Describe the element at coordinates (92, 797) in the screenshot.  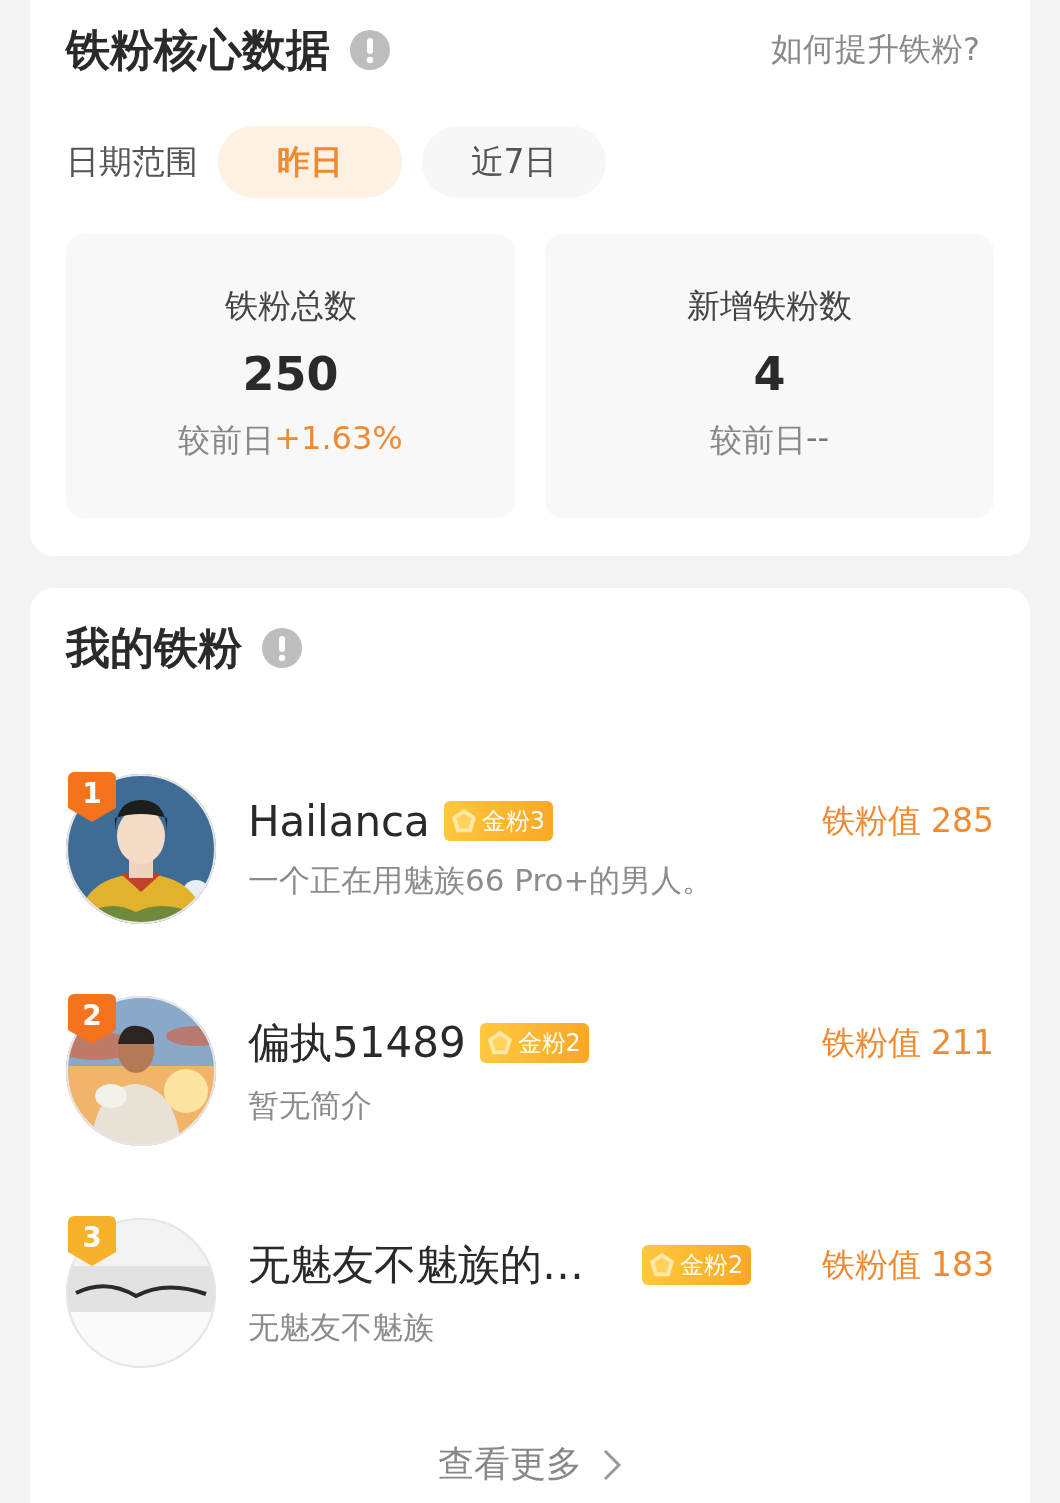
I see `rank-badge: 1` at that location.